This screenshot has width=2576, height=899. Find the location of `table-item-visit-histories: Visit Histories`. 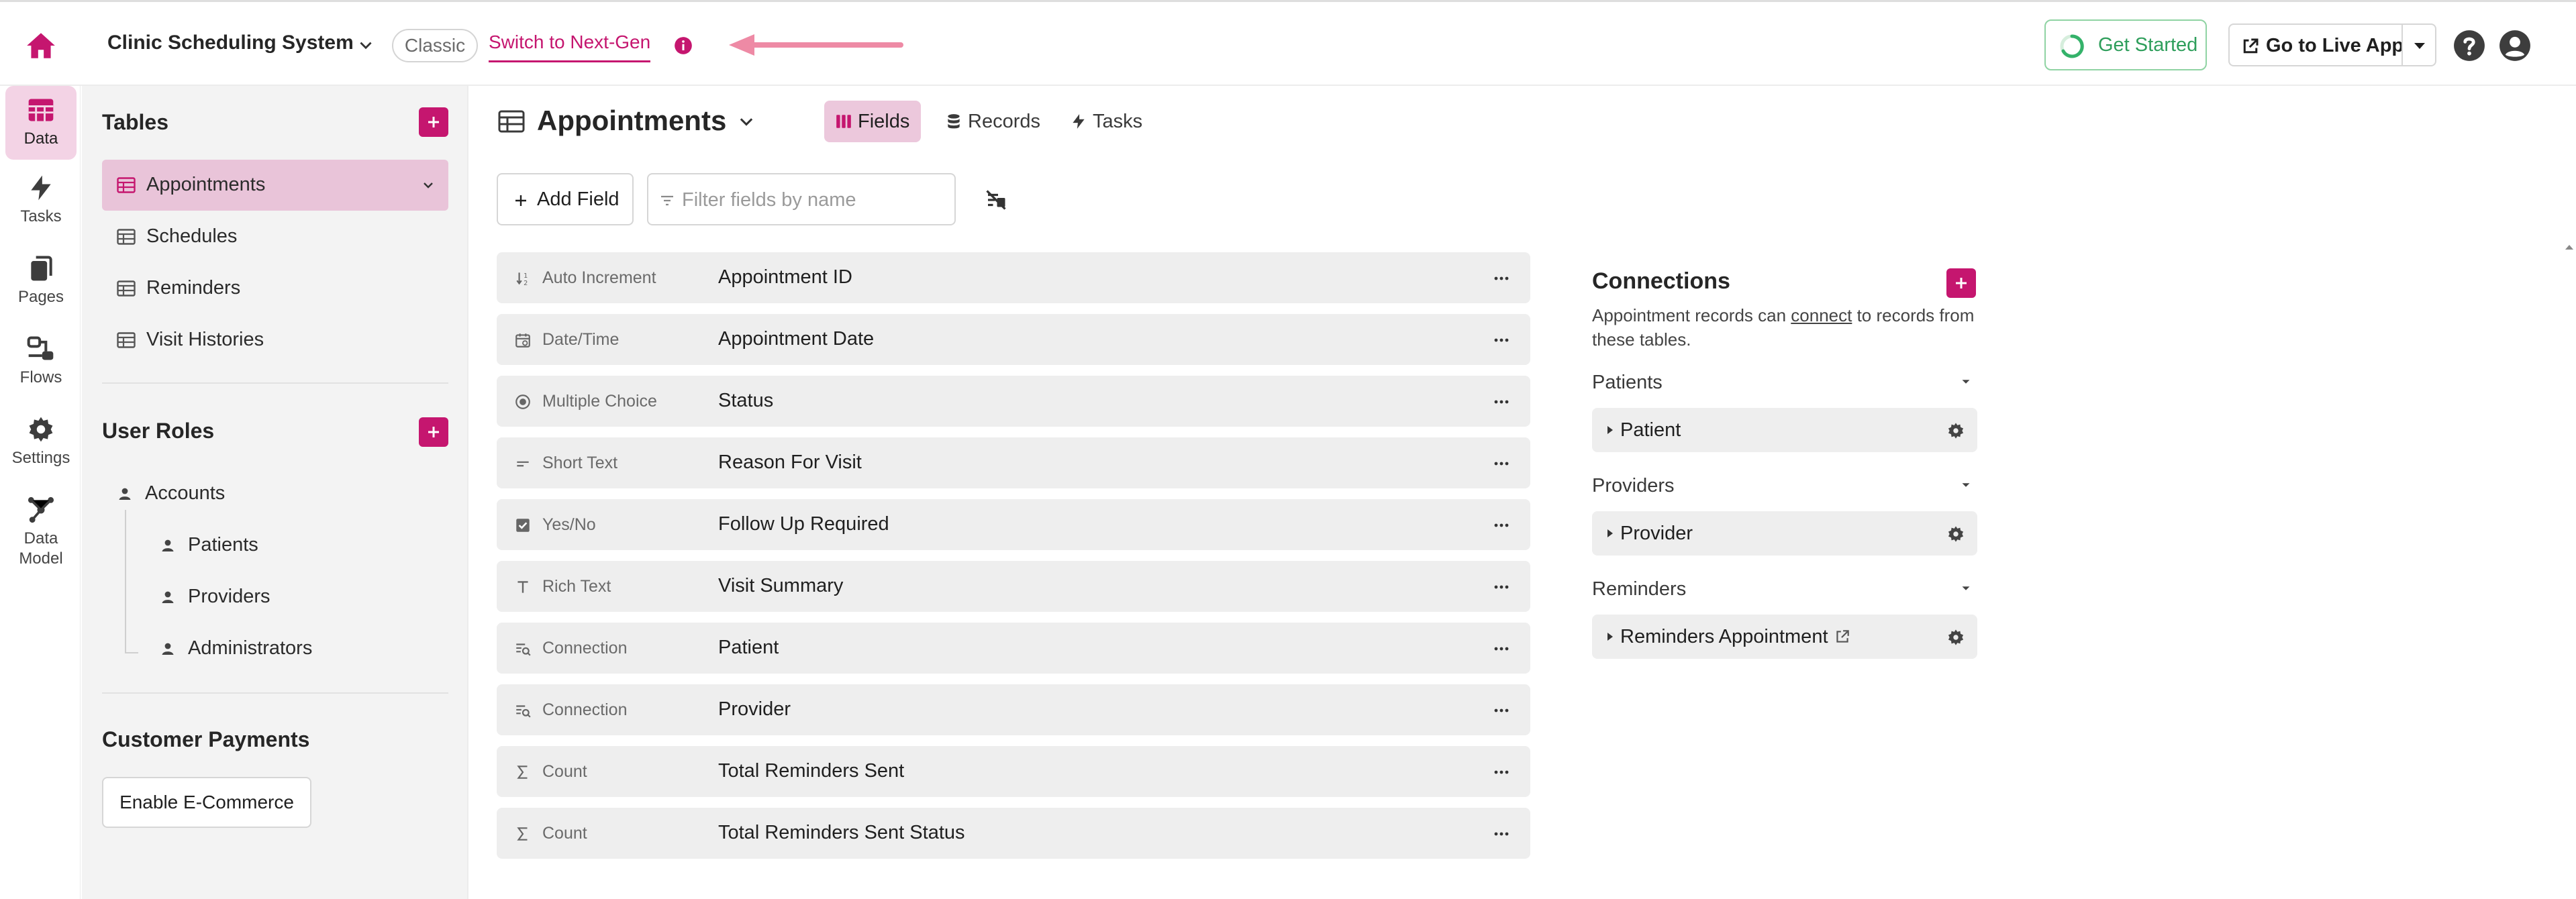

table-item-visit-histories: Visit Histories is located at coordinates (275, 341).